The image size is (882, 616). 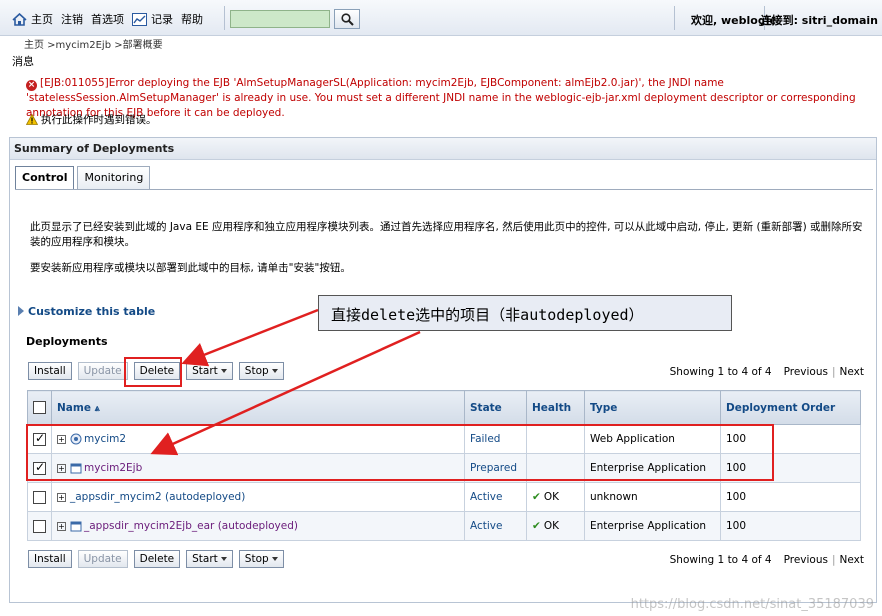 What do you see at coordinates (21, 311) in the screenshot?
I see `expand-triangle-icon` at bounding box center [21, 311].